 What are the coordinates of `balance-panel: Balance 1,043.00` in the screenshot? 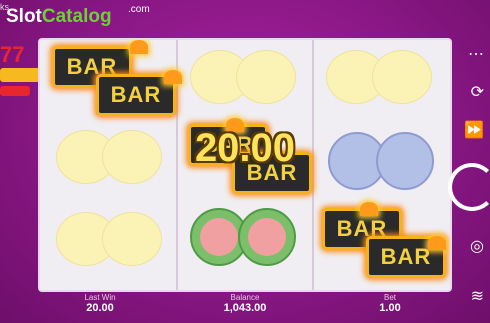 It's located at (245, 303).